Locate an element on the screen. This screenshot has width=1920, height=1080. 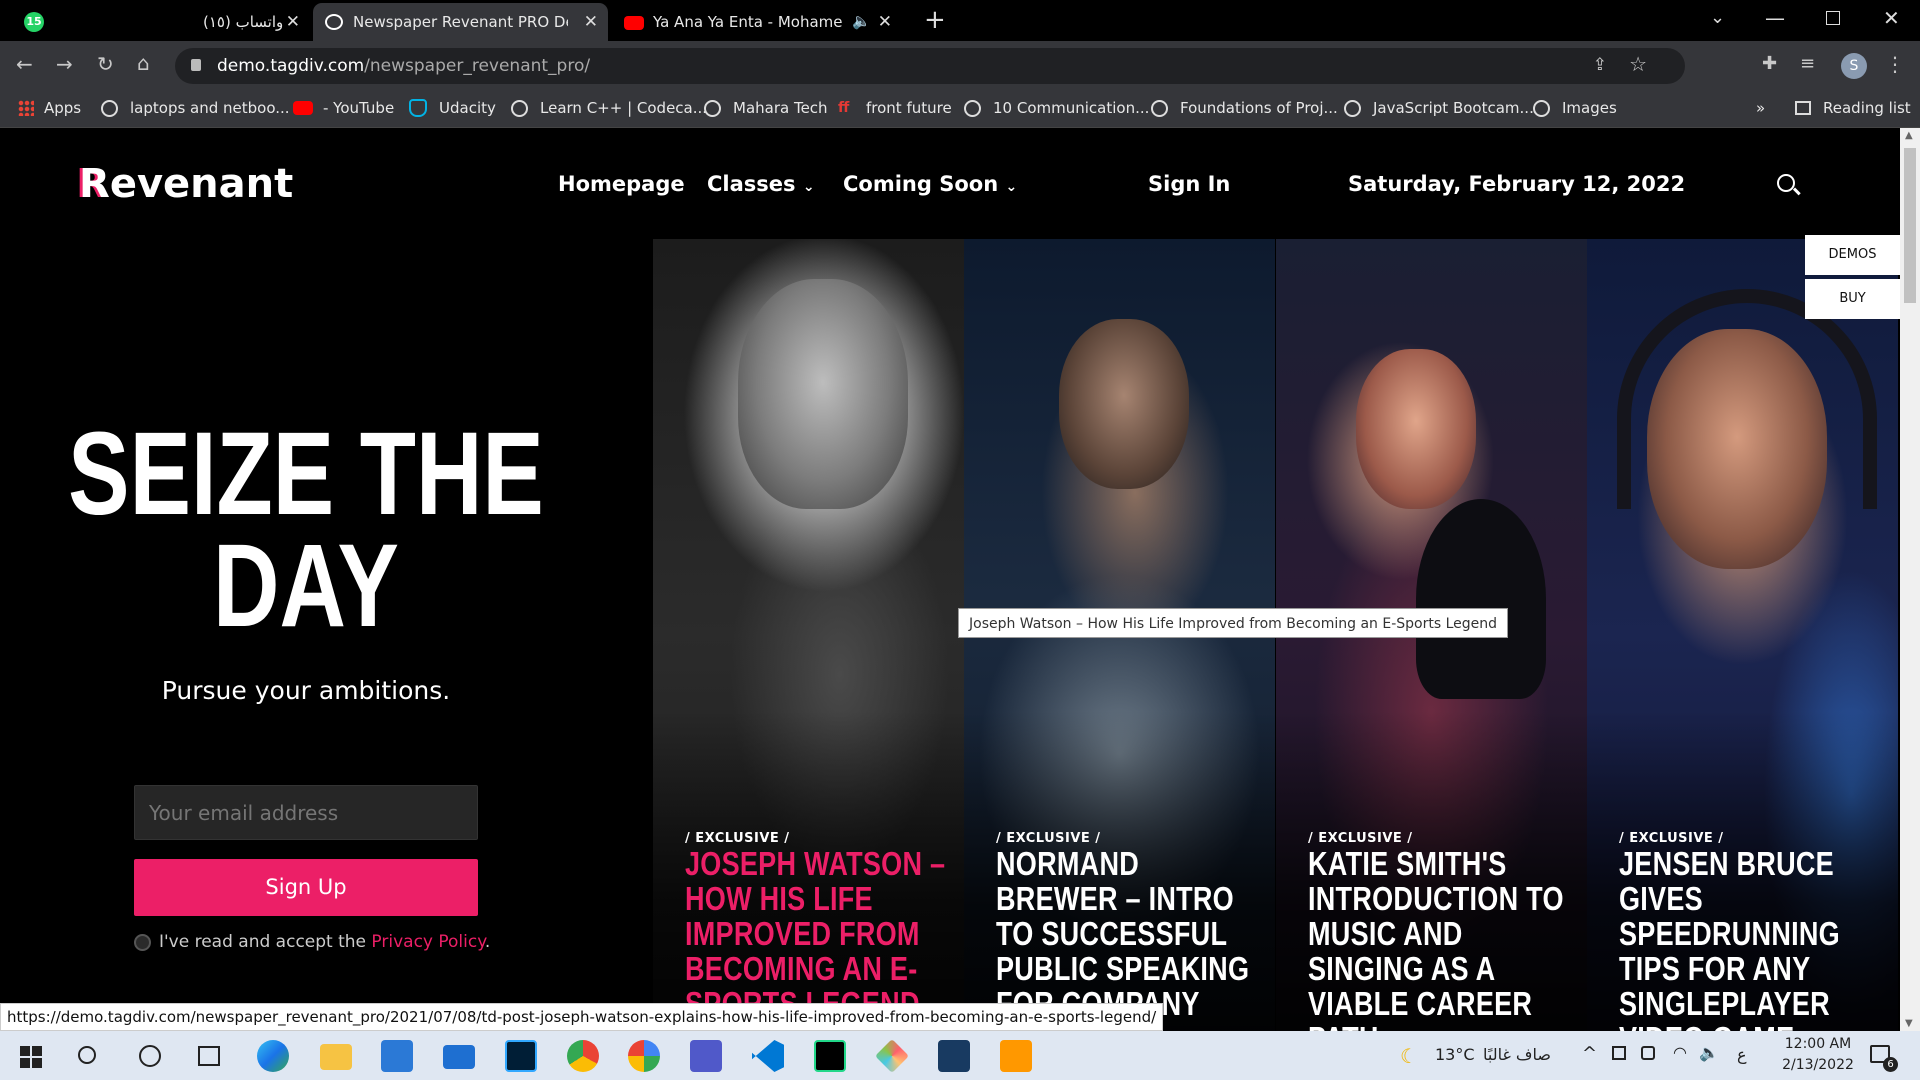
reading-list-button: Reading list is located at coordinates (1853, 108).